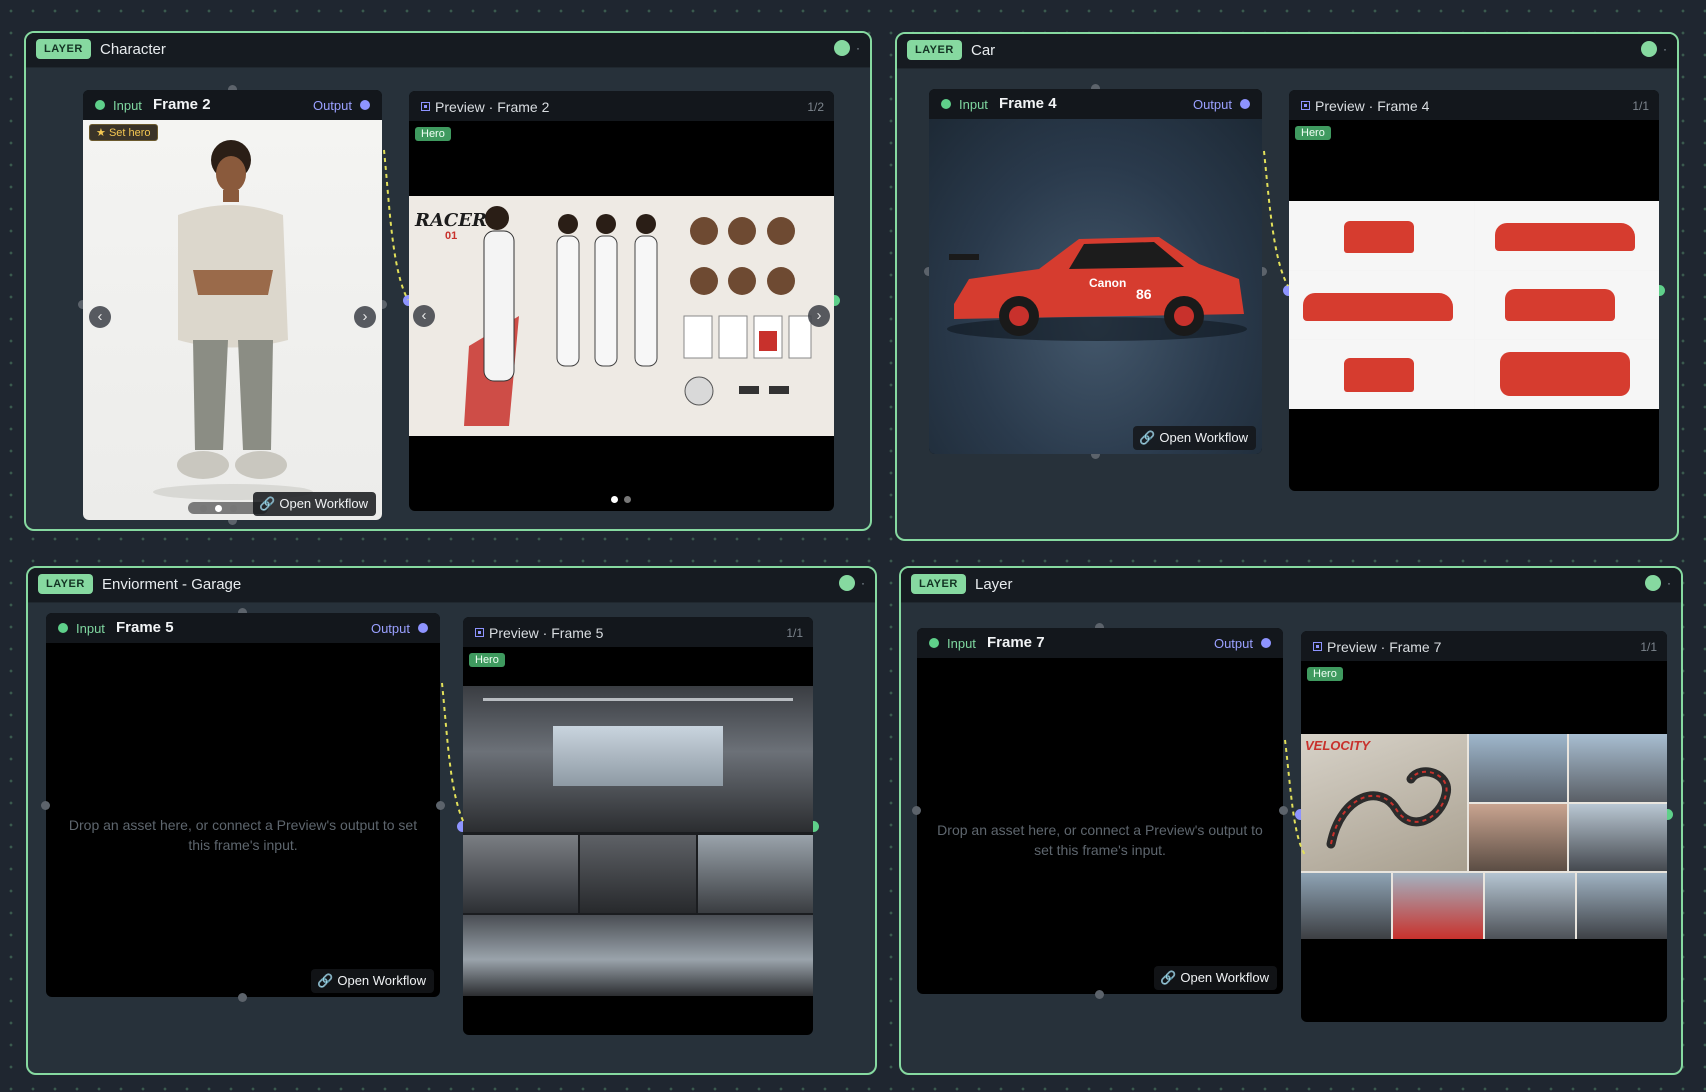 The width and height of the screenshot is (1706, 1092). I want to click on preview-body: Hero, so click(1474, 305).